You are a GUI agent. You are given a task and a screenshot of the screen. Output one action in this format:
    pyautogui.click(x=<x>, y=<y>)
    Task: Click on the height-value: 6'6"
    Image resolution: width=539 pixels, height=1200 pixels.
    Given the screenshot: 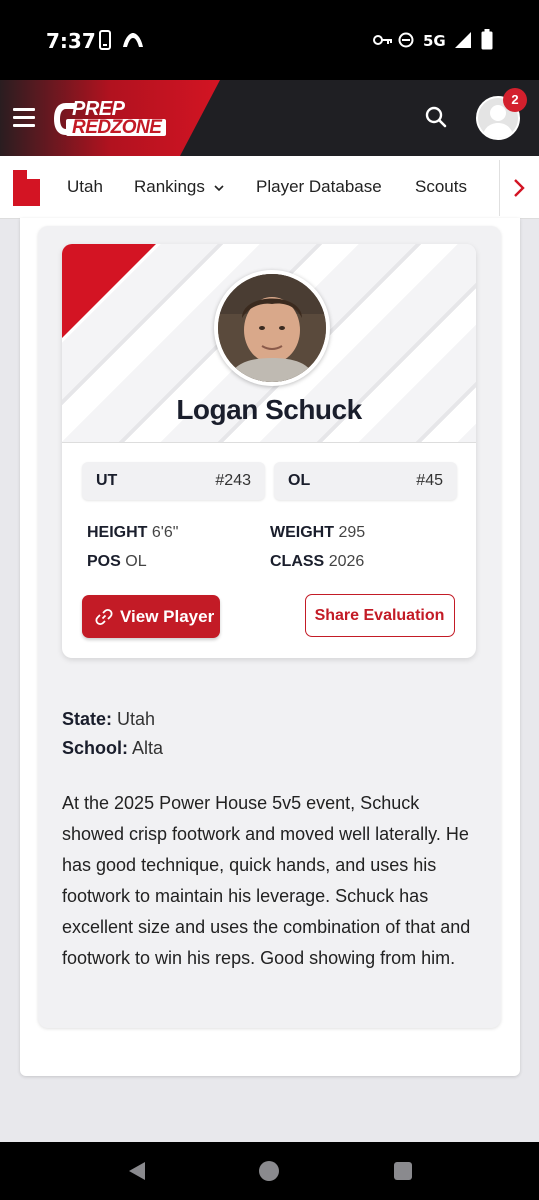 What is the action you would take?
    pyautogui.click(x=165, y=532)
    